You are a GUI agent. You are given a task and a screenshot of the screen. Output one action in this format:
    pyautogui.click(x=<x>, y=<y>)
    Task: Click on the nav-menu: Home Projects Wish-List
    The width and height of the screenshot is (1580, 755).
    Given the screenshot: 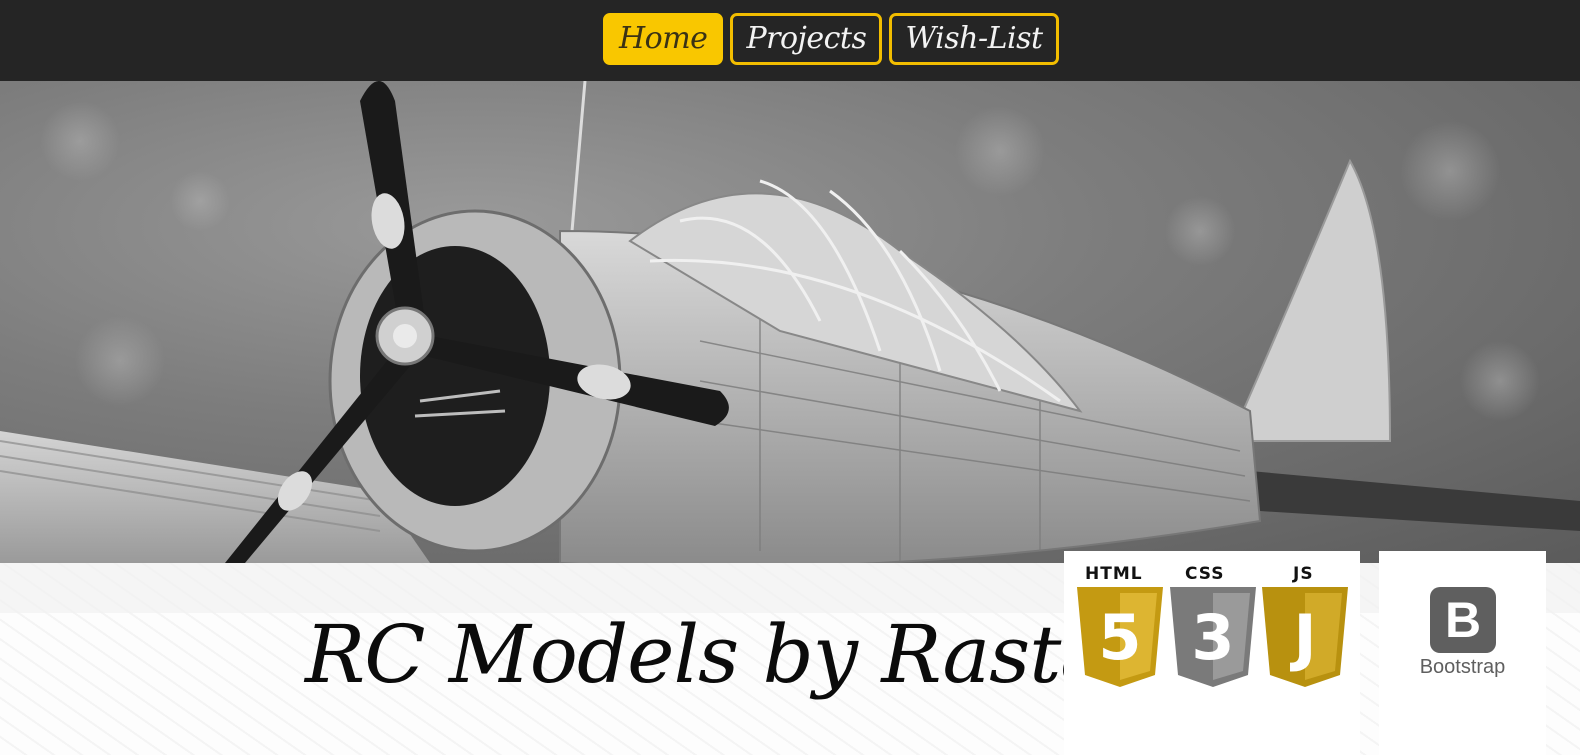 What is the action you would take?
    pyautogui.click(x=831, y=39)
    